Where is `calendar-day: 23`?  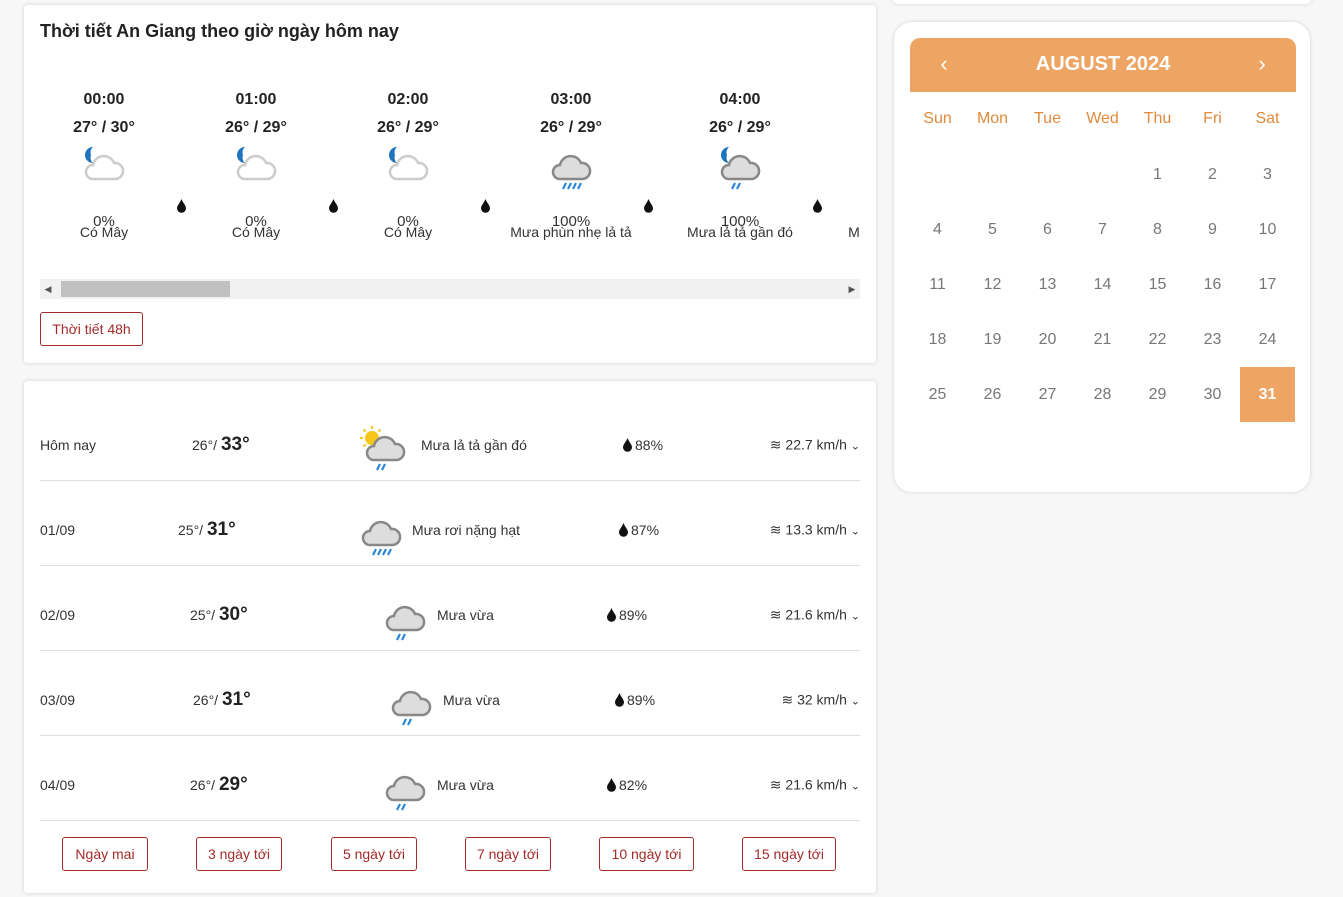
calendar-day: 23 is located at coordinates (1212, 339).